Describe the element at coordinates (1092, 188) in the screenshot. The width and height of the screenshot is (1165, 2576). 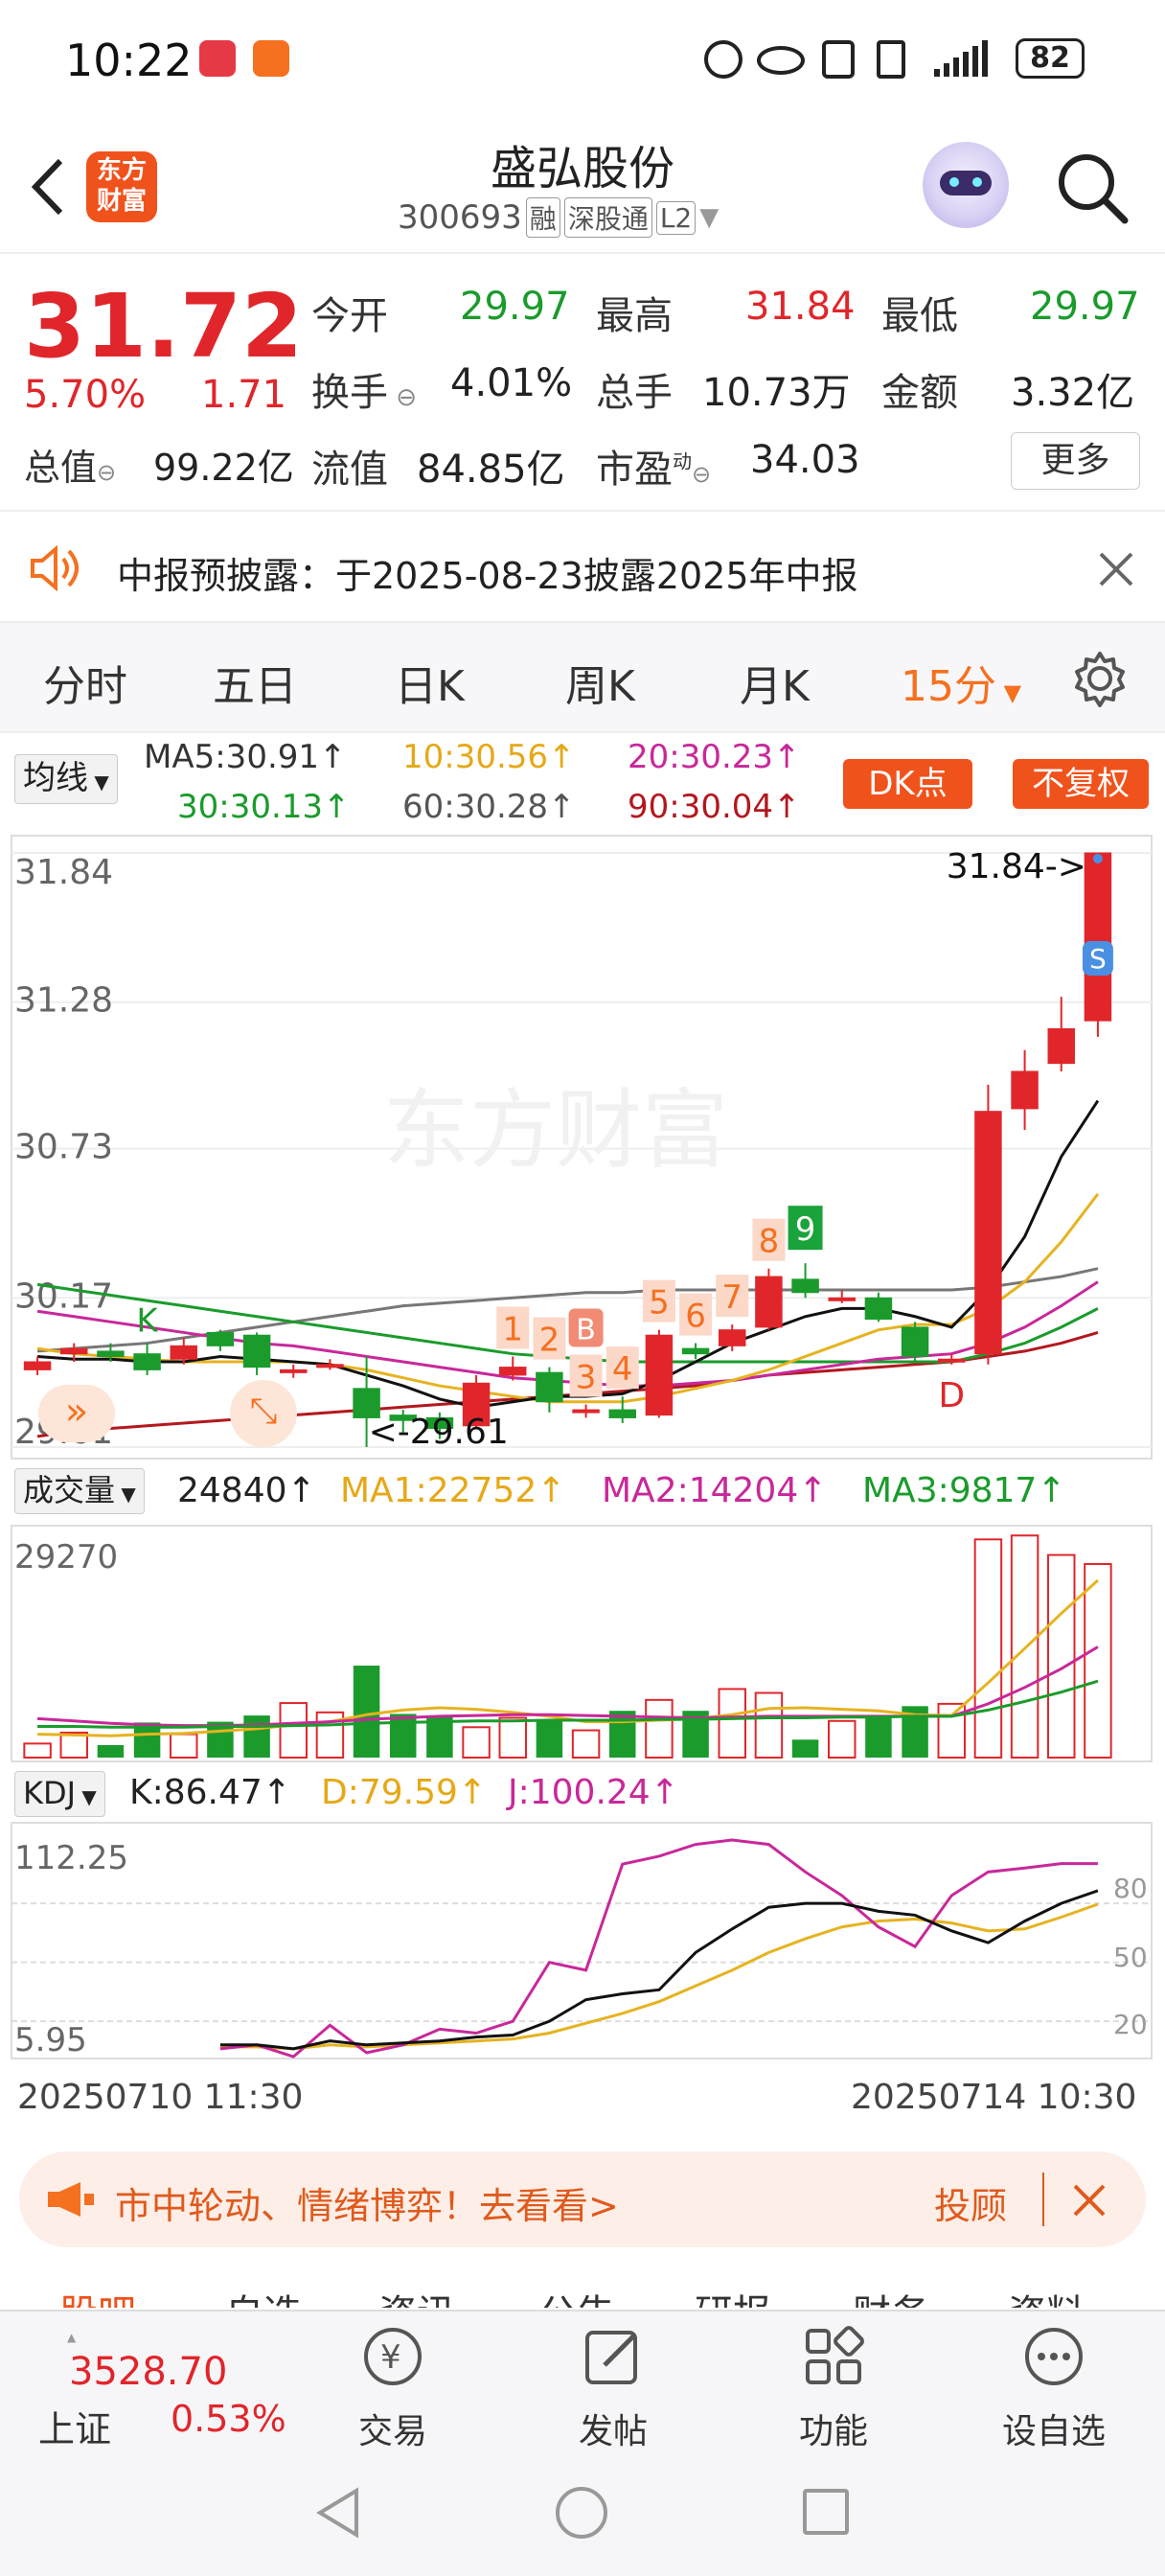
I see `search-icon` at that location.